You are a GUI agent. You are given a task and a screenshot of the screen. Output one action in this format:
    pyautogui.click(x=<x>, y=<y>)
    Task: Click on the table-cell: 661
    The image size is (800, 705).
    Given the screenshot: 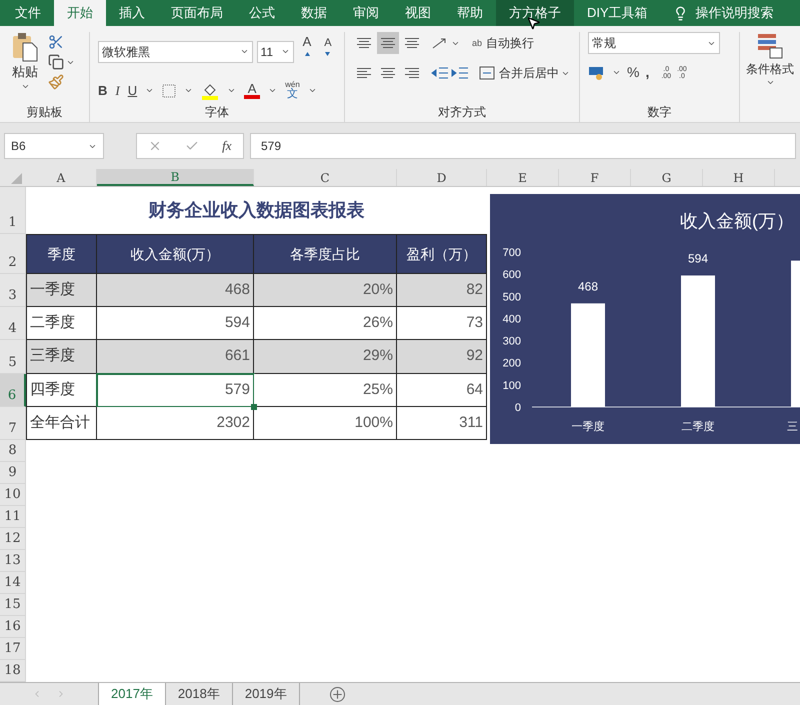 What is the action you would take?
    pyautogui.click(x=175, y=357)
    